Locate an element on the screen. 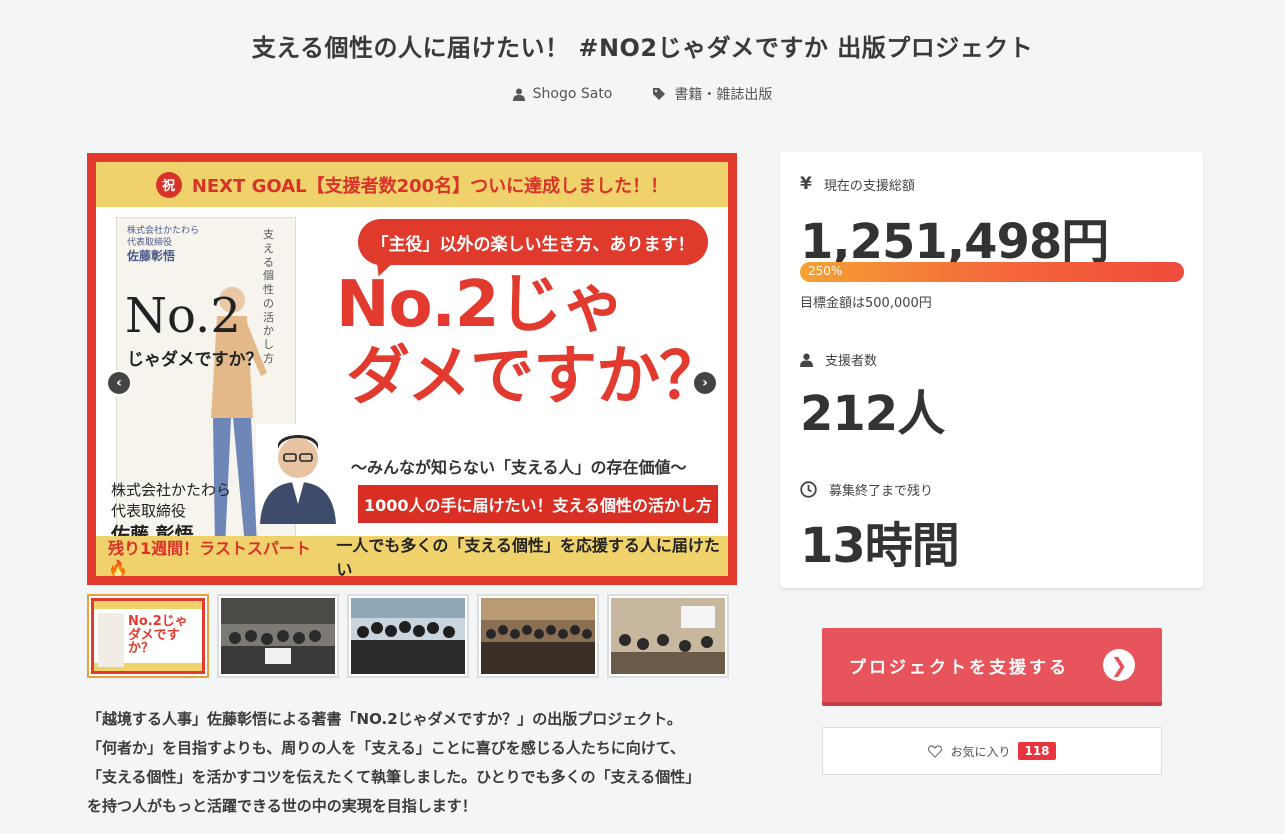 Image resolution: width=1285 pixels, height=834 pixels. remaining-label: 募集終了まで残り is located at coordinates (881, 491).